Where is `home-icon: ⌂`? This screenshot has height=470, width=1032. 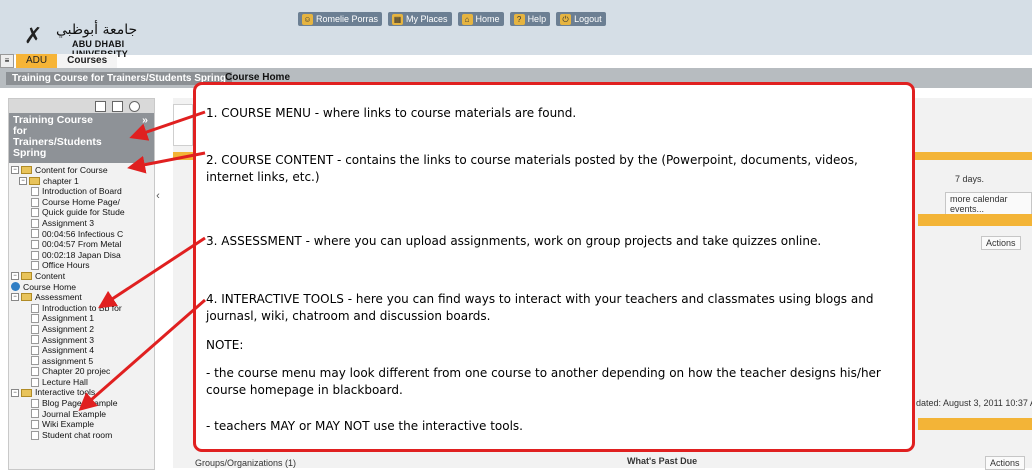
home-icon: ⌂ is located at coordinates (467, 19).